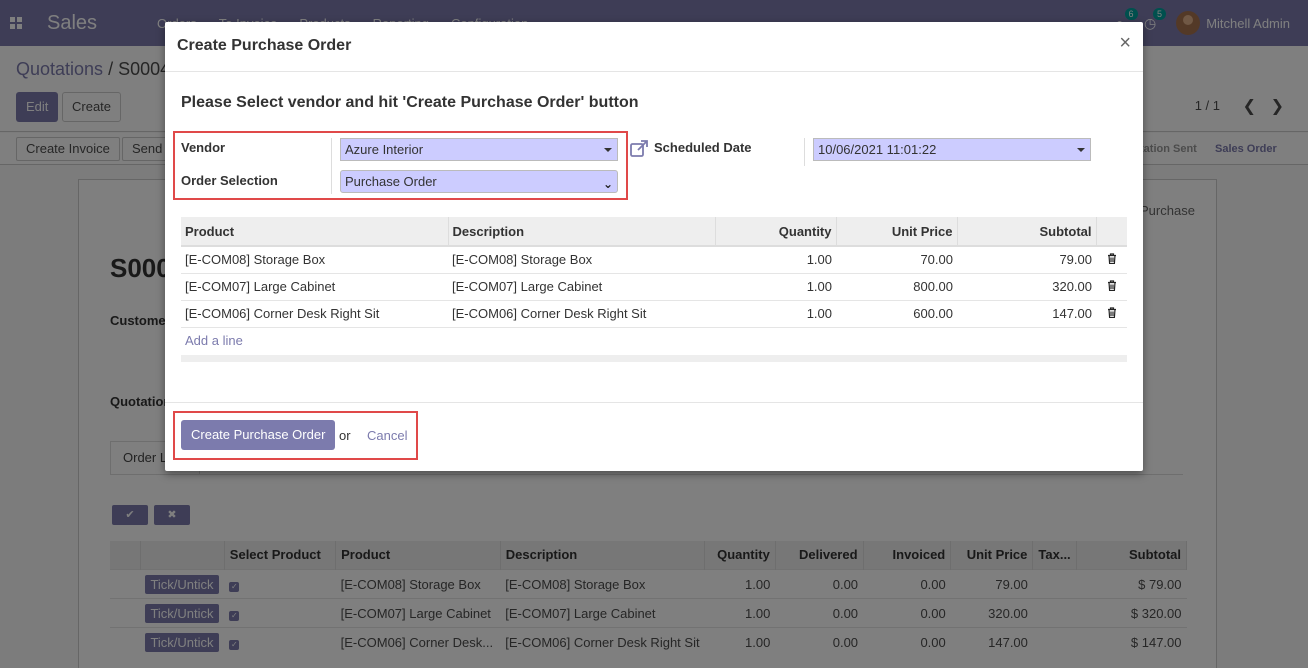  Describe the element at coordinates (391, 181) in the screenshot. I see `order-selection-value: Purchase Order` at that location.